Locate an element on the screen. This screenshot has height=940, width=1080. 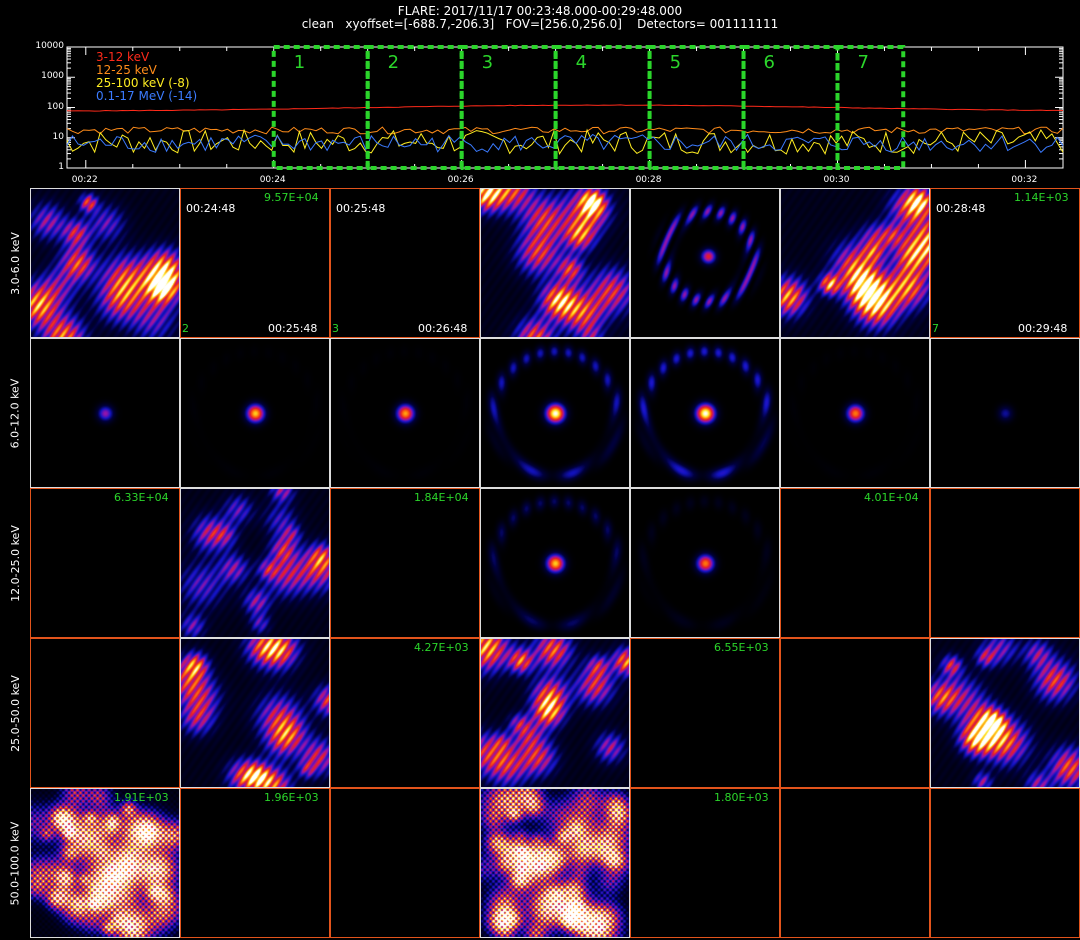
image-cell-r2-c4 is located at coordinates (705, 563).